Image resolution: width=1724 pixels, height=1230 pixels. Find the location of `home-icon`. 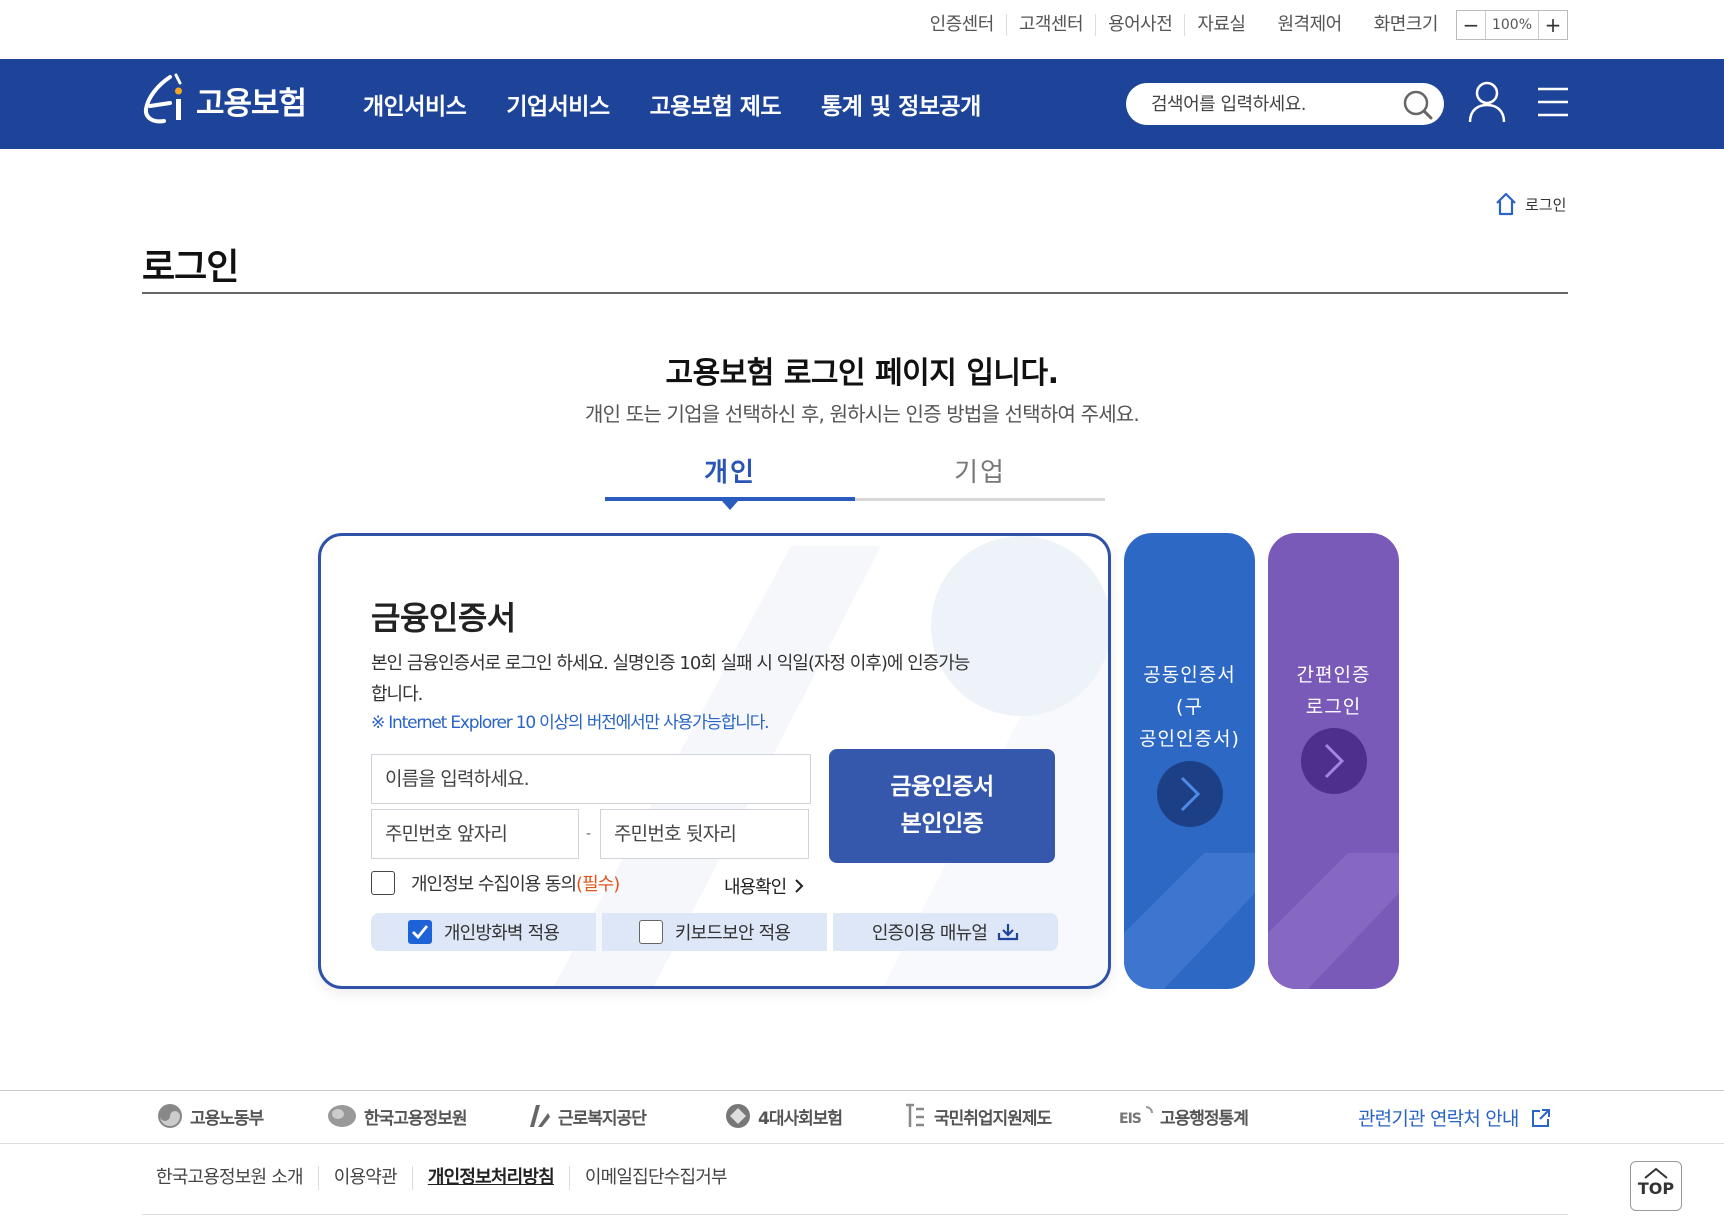

home-icon is located at coordinates (1506, 204).